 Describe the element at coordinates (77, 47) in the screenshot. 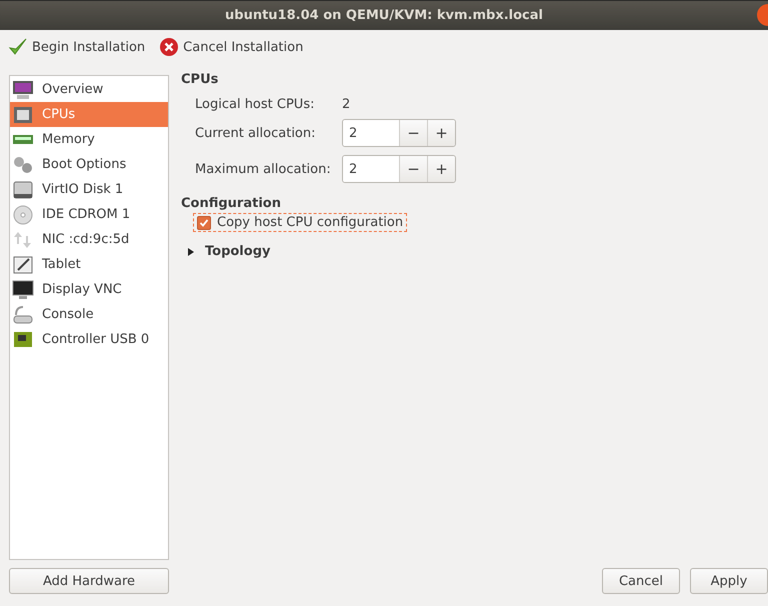

I see `toolbar-button: Begin Installation` at that location.